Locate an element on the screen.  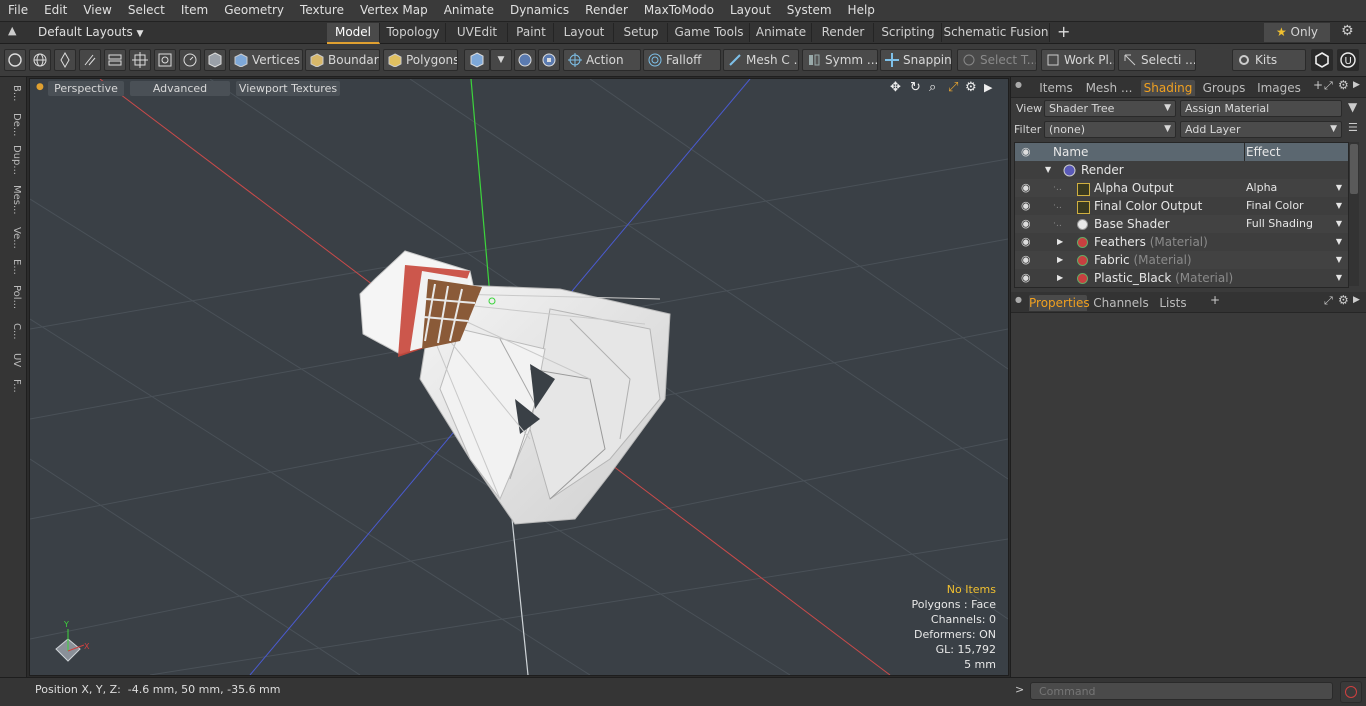
viewport-menu-arrow-icon: ▶ is located at coordinates (988, 87).